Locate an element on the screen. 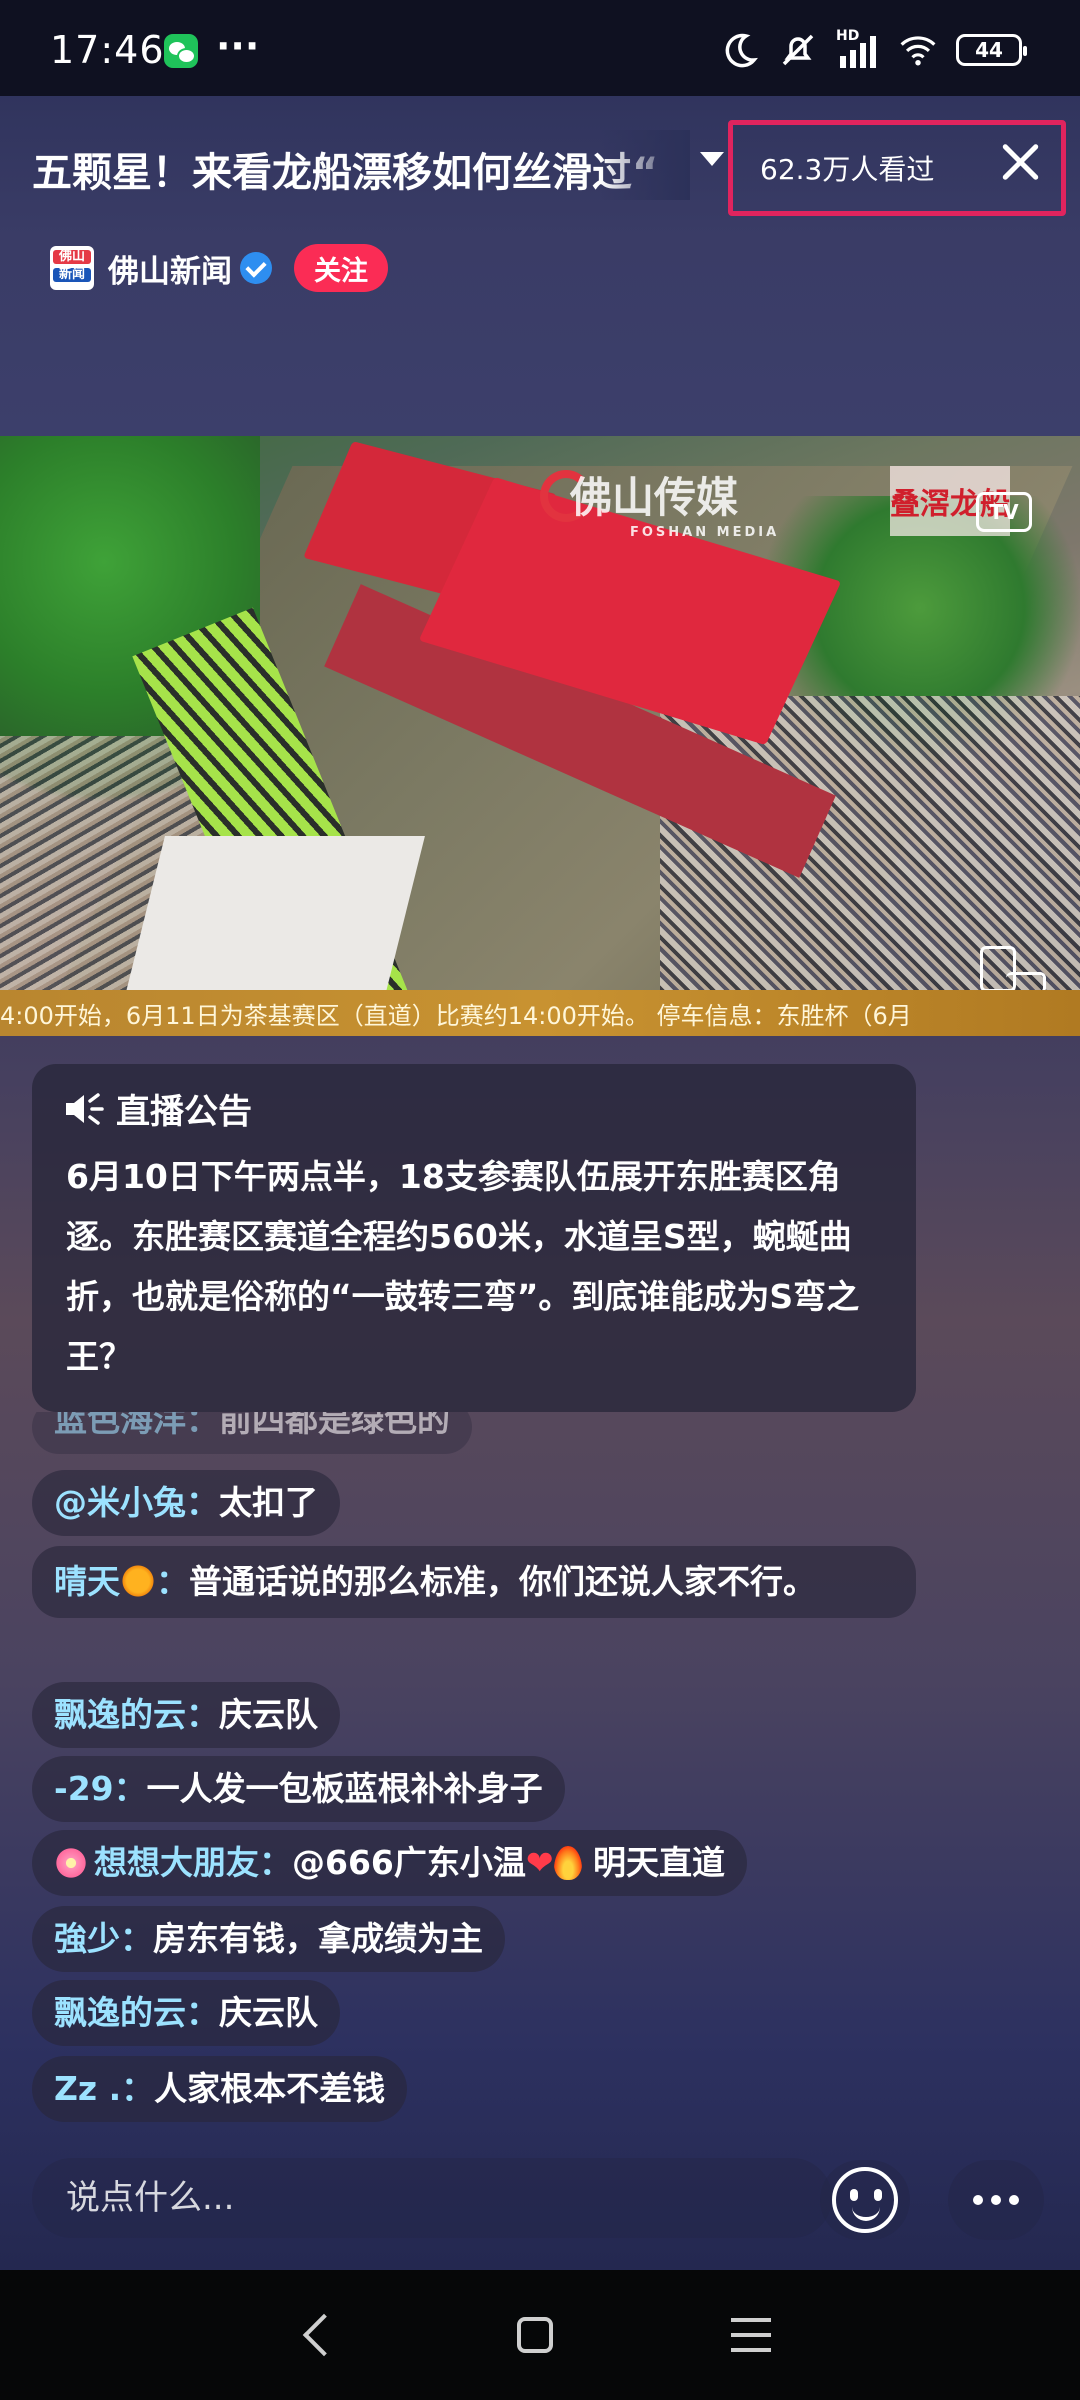 Image resolution: width=1080 pixels, height=2400 pixels. back-icon is located at coordinates (324, 2335).